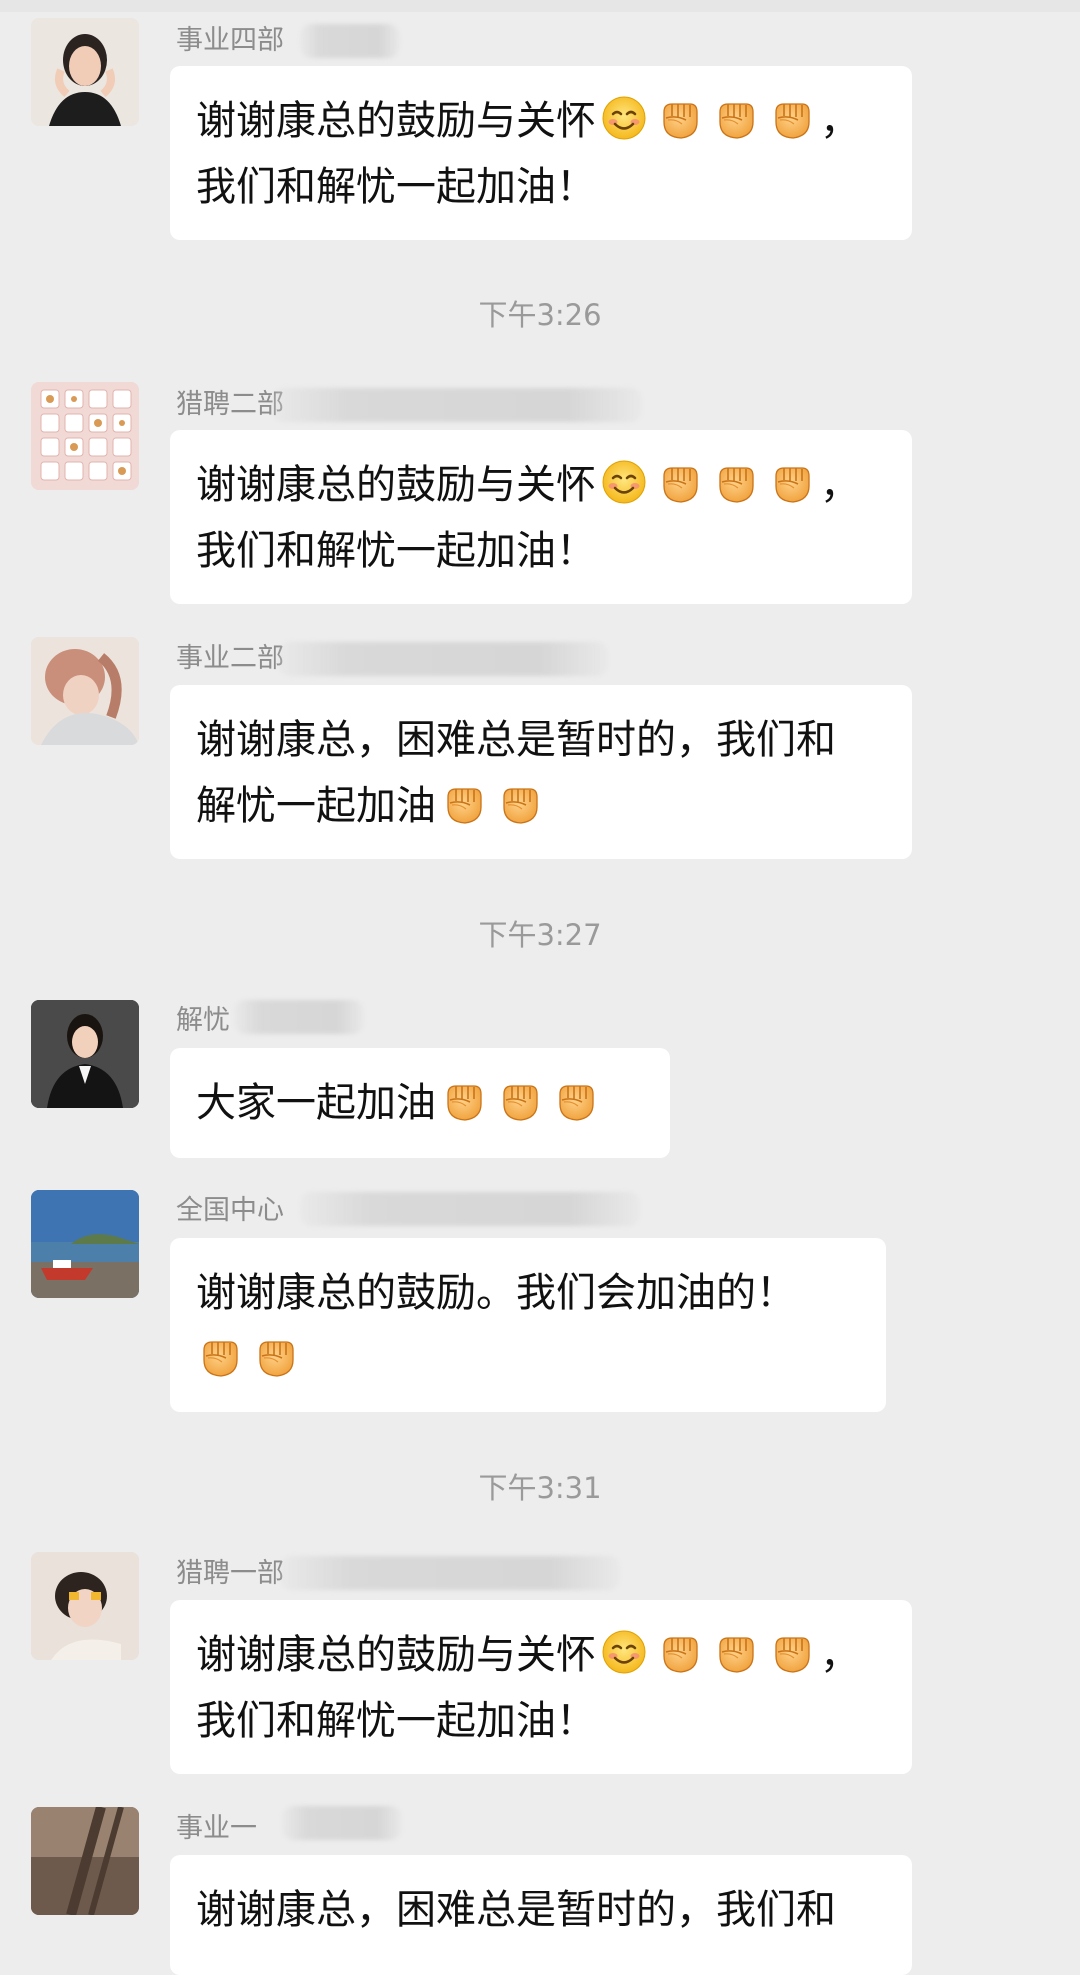 The height and width of the screenshot is (1975, 1080). I want to click on timestamp: 下午3:31, so click(540, 1488).